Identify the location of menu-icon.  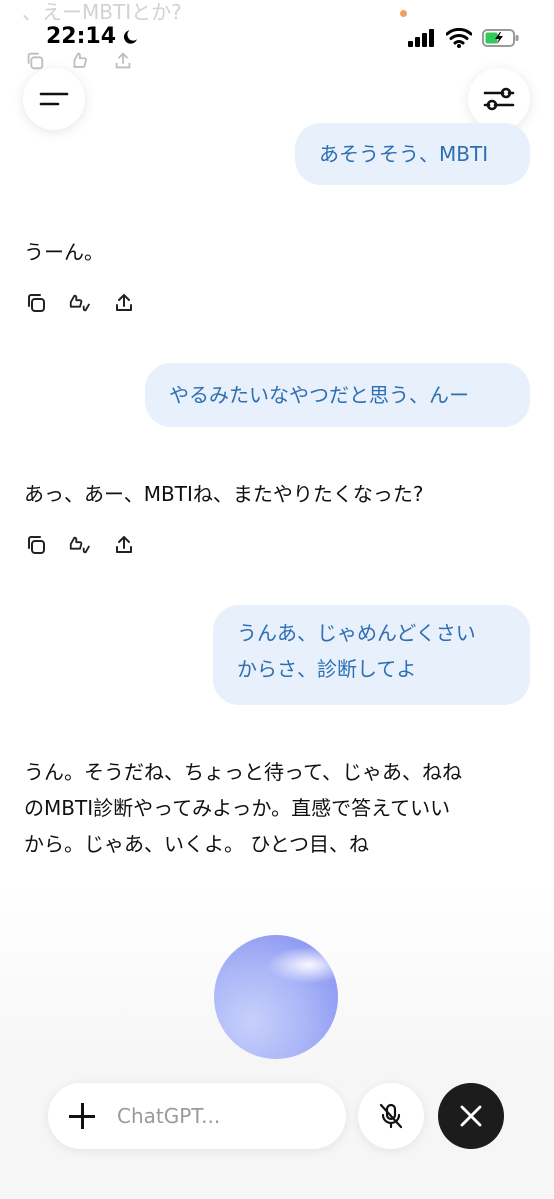
(54, 99).